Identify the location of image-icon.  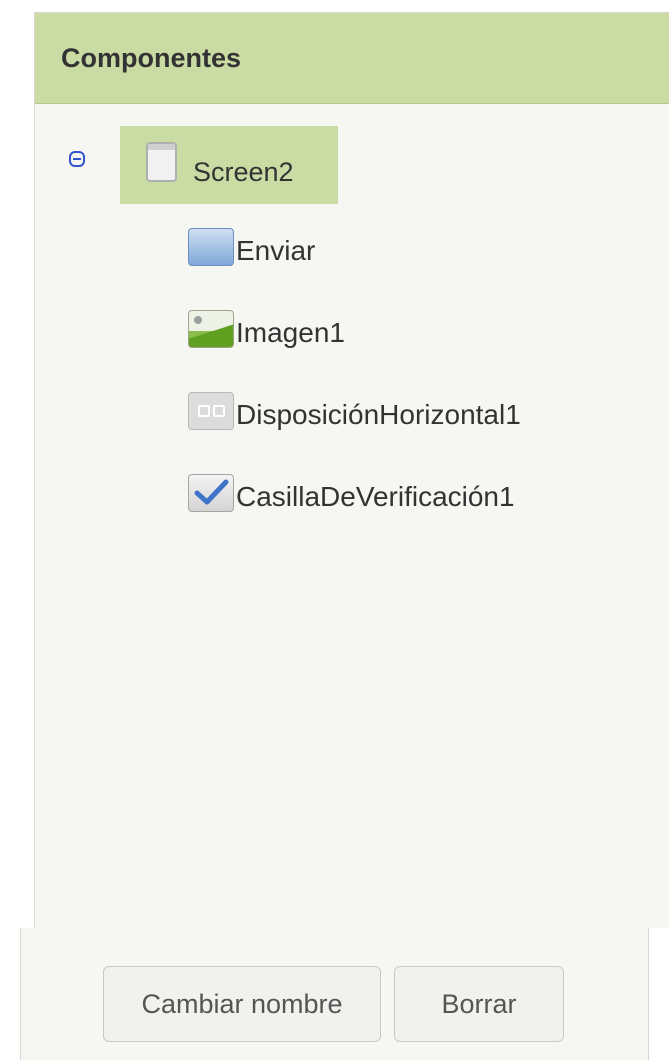
(211, 329).